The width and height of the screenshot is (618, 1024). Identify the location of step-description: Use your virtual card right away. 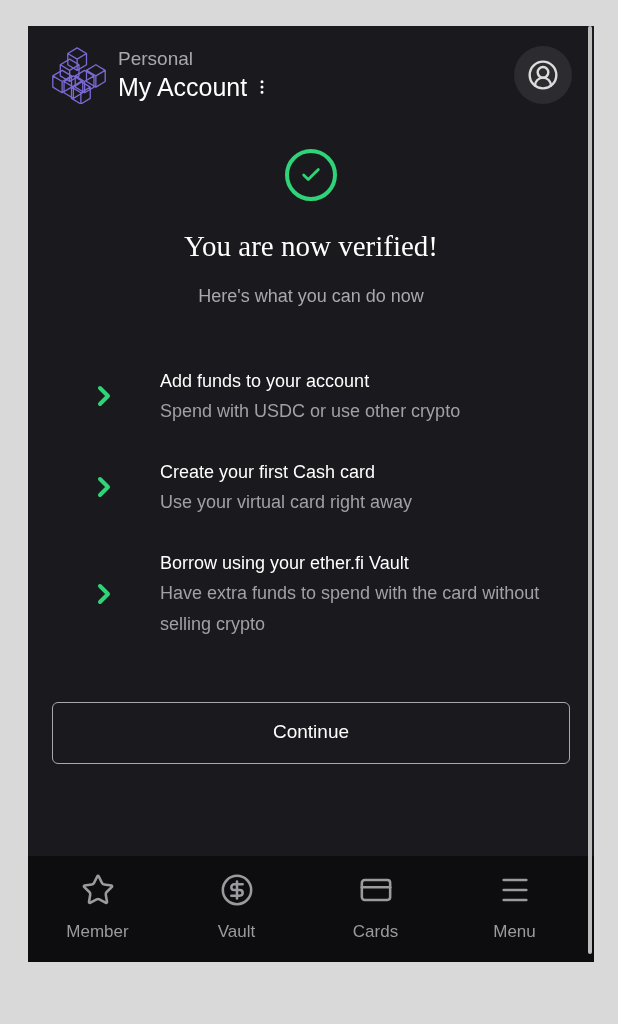
(286, 502).